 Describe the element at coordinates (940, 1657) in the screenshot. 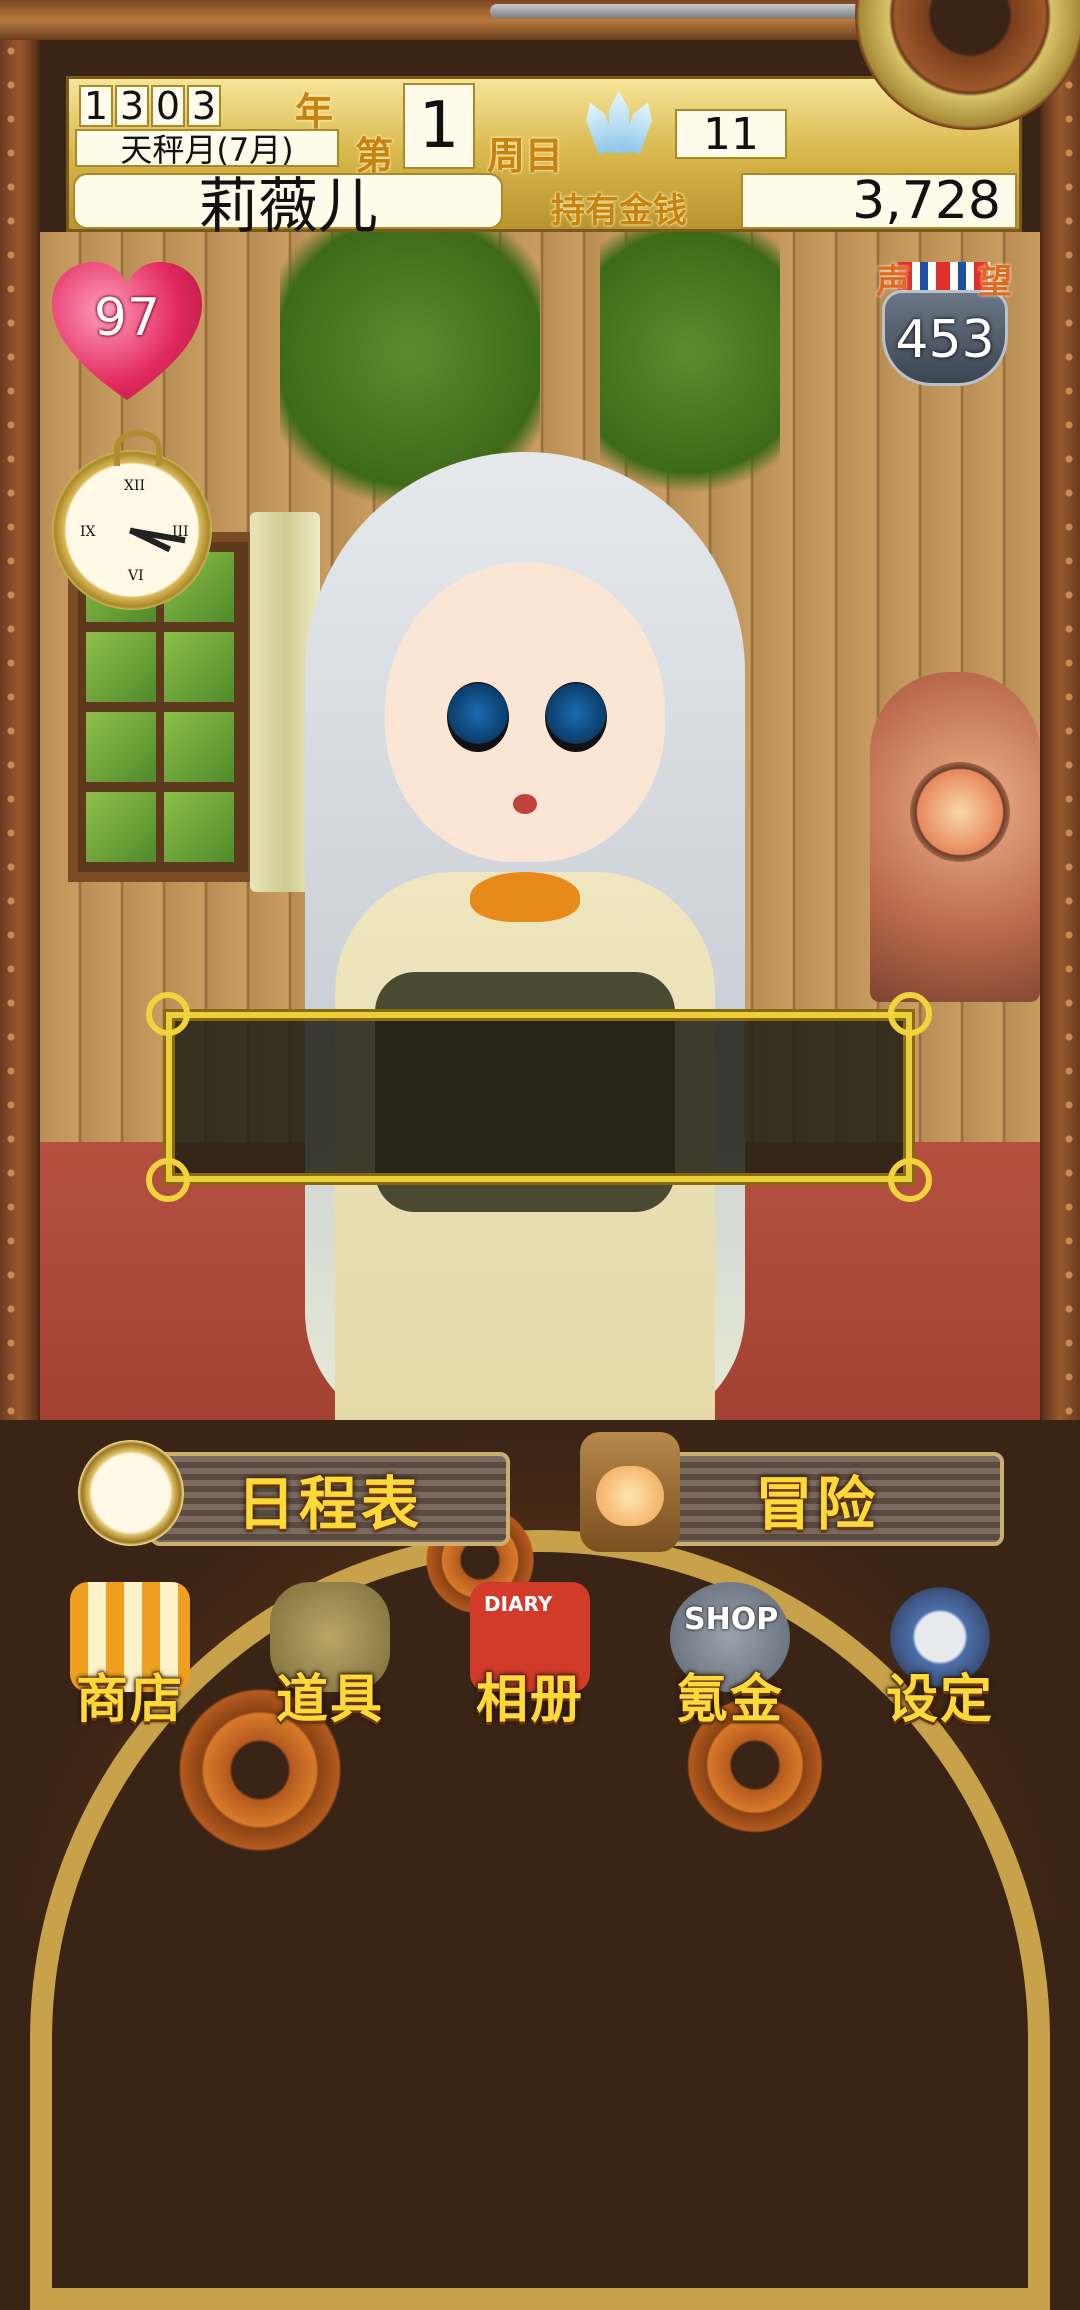

I see `menu-settings: 设定` at that location.